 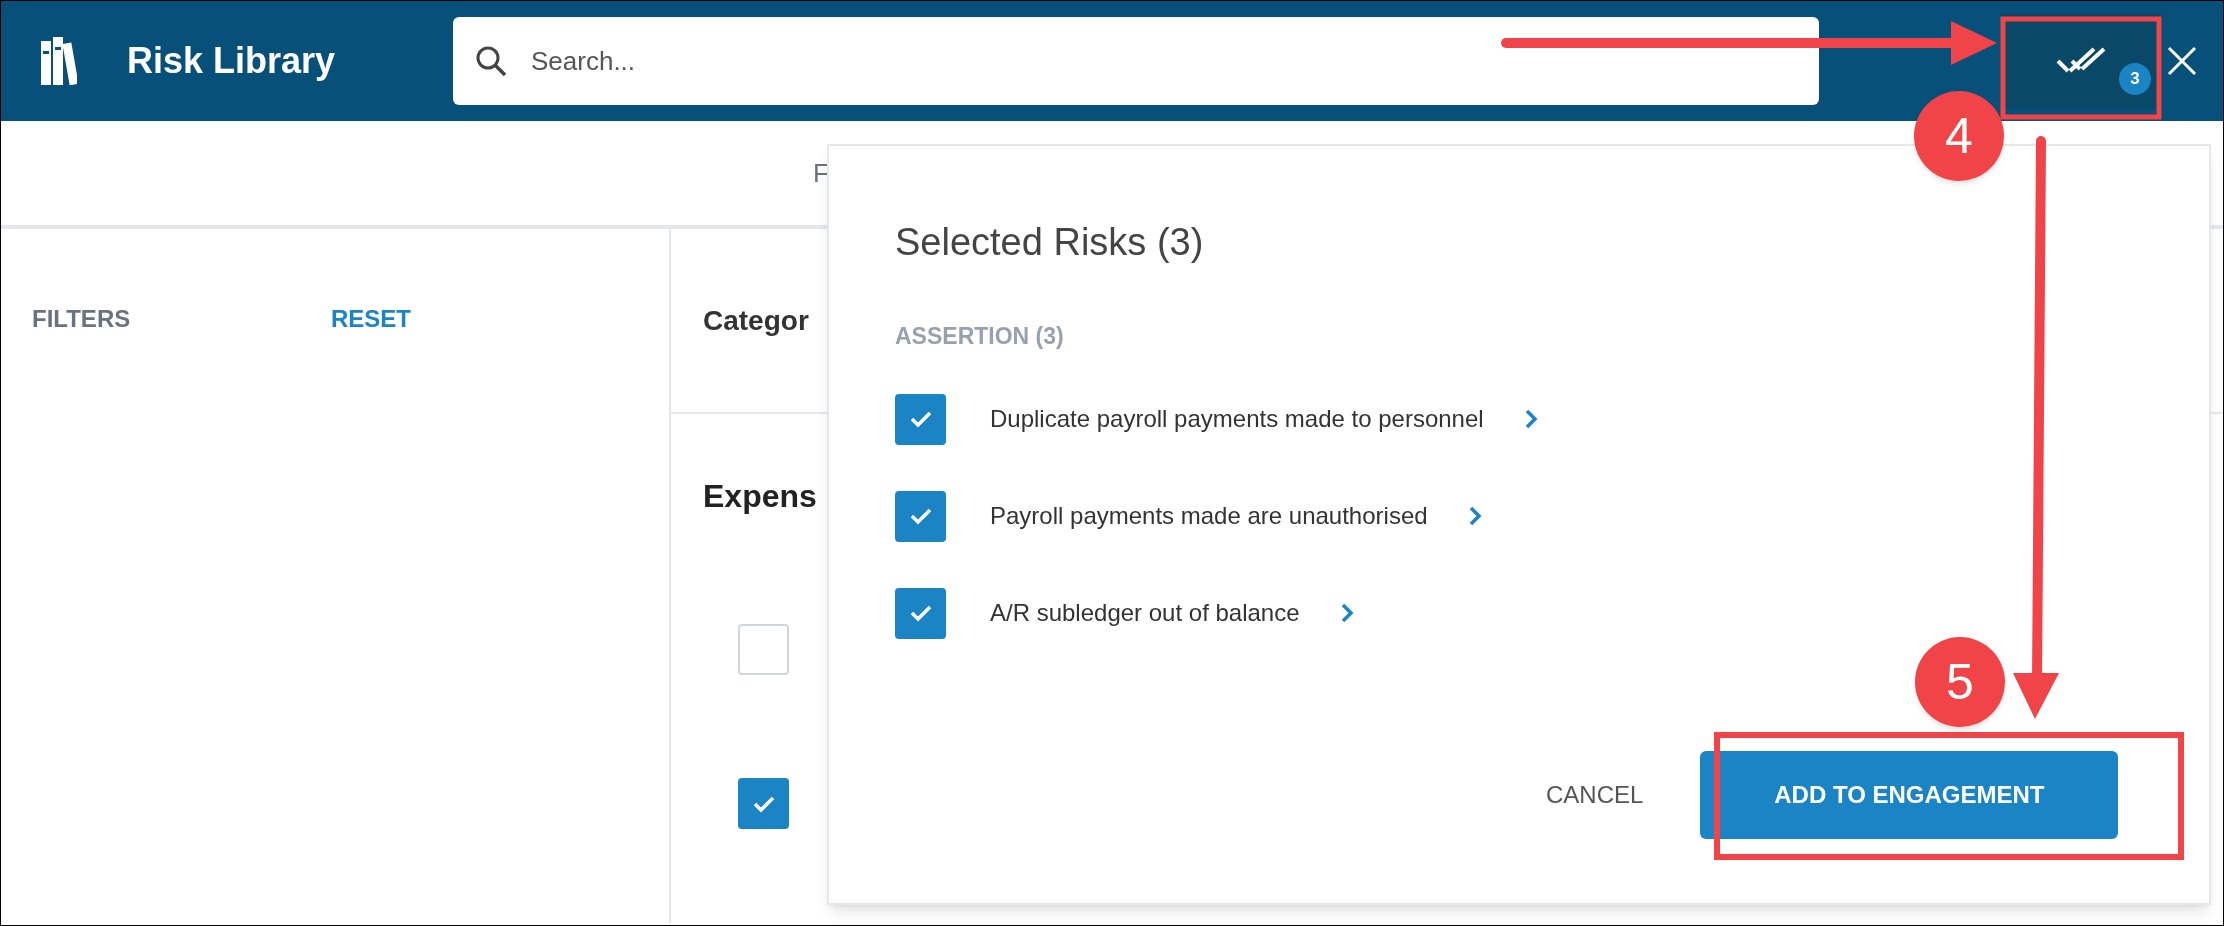 I want to click on group-heading: ASSERTION (3), so click(x=980, y=336).